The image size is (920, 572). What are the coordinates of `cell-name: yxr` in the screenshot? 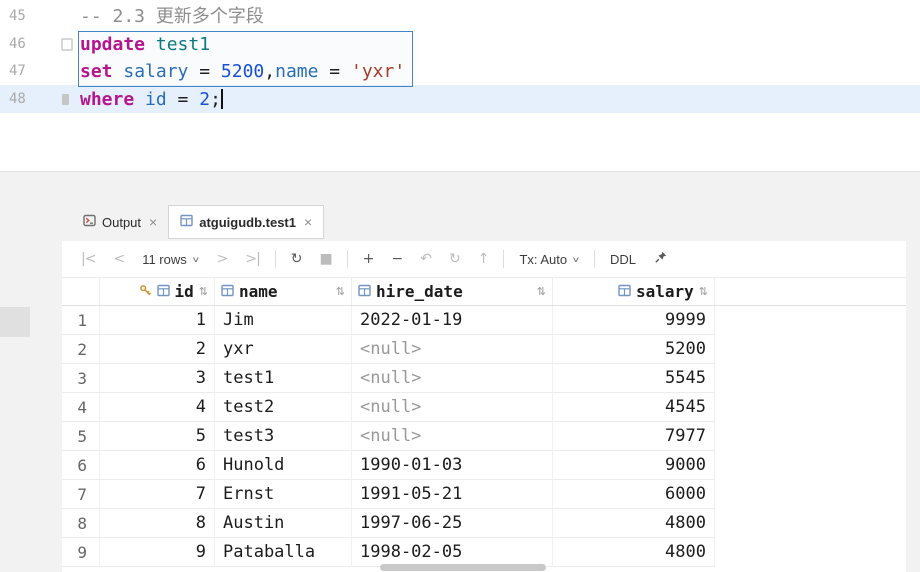 It's located at (283, 349).